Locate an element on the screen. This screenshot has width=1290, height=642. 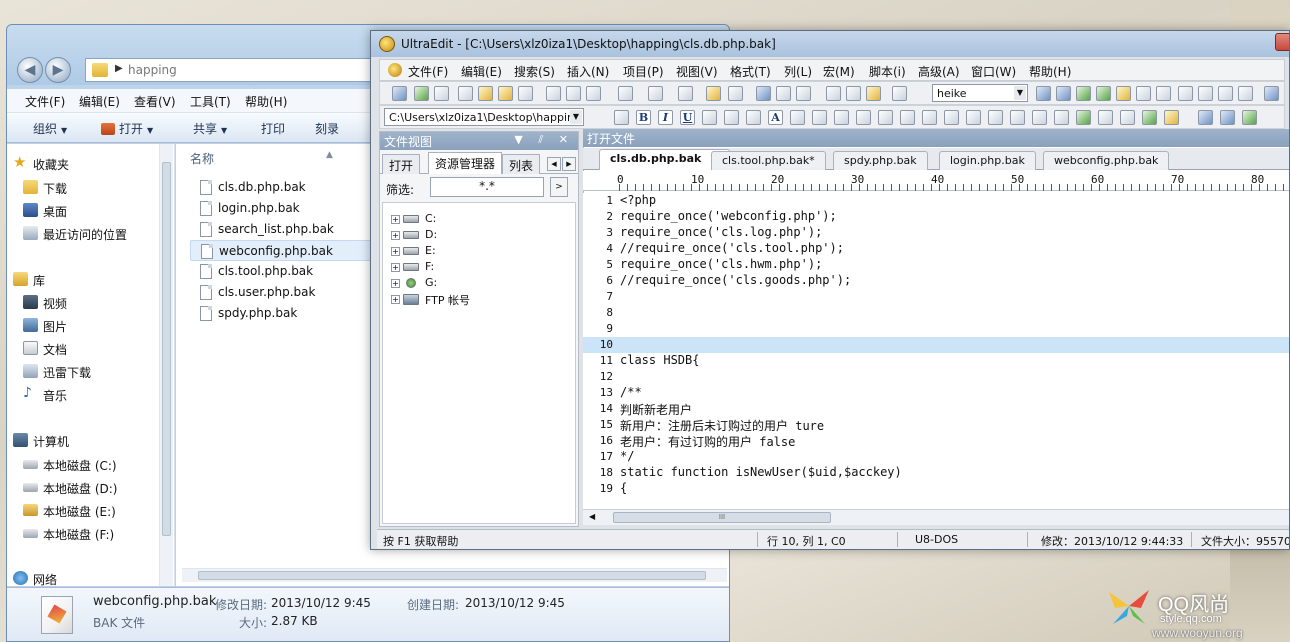
code-line: 11 class HSDB{ is located at coordinates (936, 361).